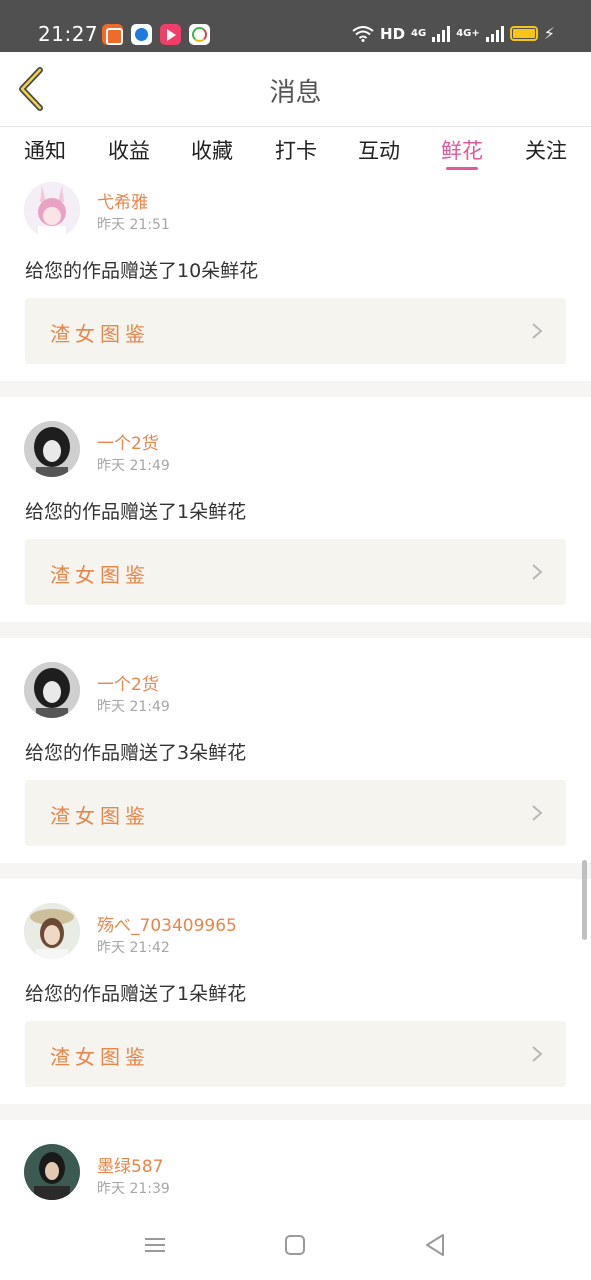 This screenshot has width=591, height=1280. What do you see at coordinates (156, 34) in the screenshot?
I see `notification-app-icons` at bounding box center [156, 34].